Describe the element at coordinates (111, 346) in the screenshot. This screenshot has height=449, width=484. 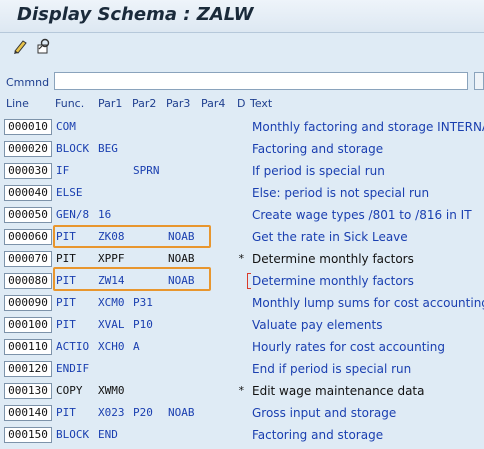
I see `row-par1: XCH0` at that location.